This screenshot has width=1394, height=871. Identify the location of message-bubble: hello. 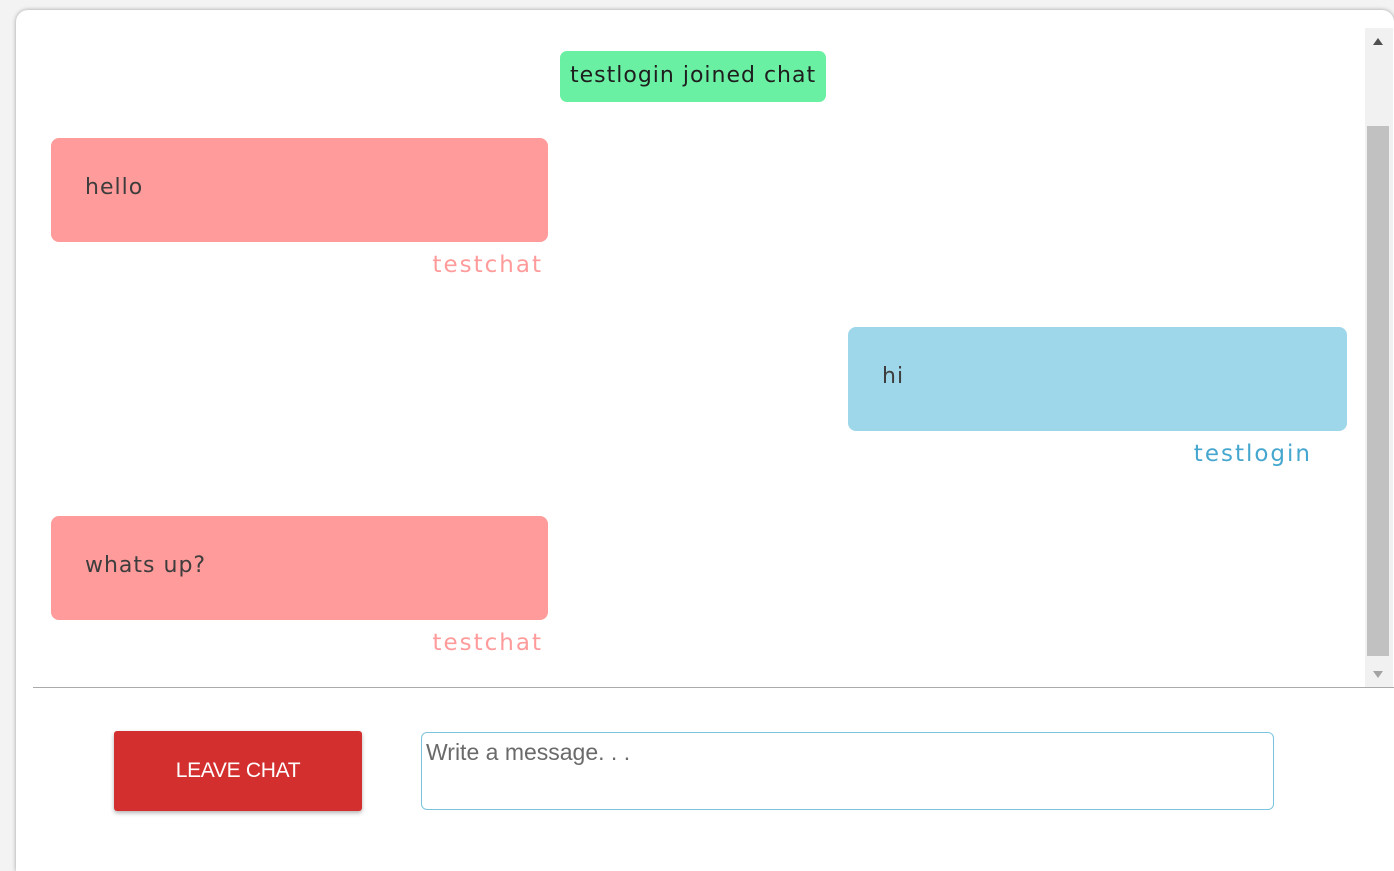
(299, 190).